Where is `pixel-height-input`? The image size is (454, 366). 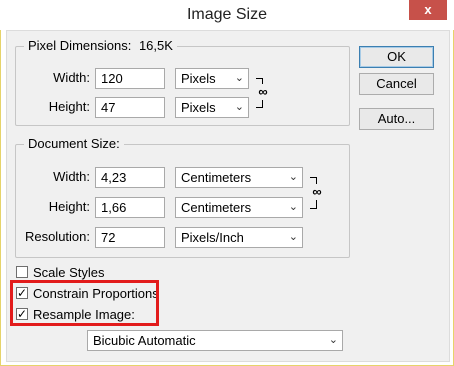 pixel-height-input is located at coordinates (130, 107).